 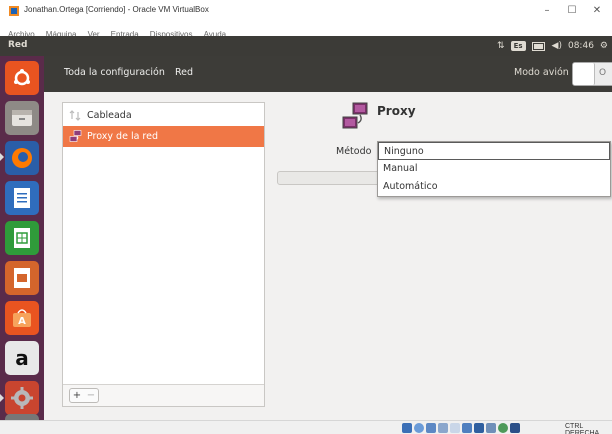 I want to click on volume-icon: ◀), so click(x=557, y=46).